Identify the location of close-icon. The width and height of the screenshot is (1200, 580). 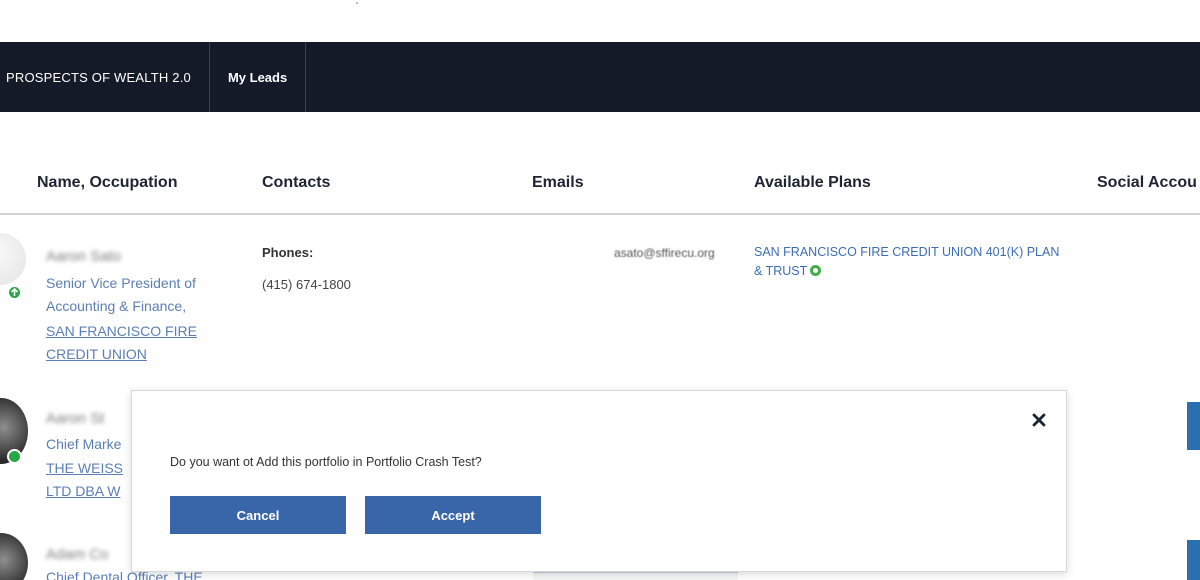
(1039, 420).